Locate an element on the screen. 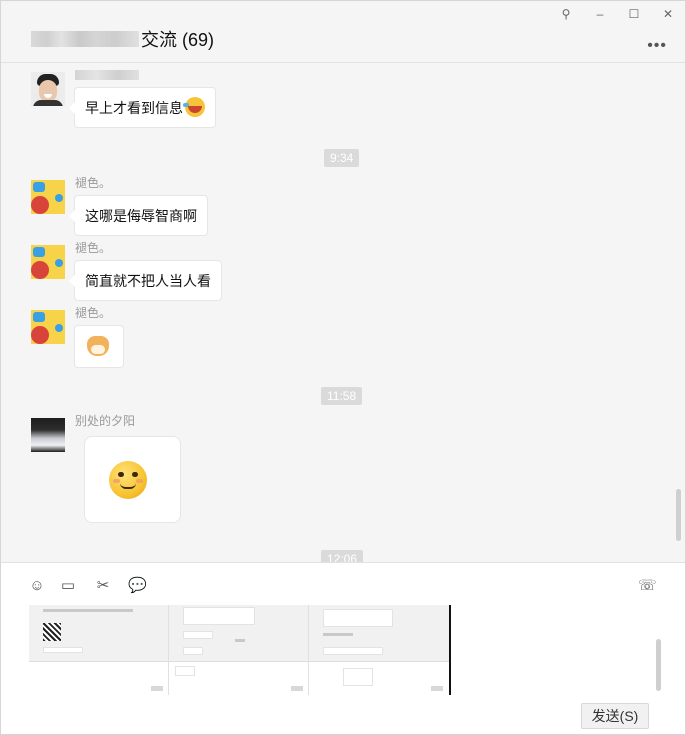  composer-scrollbar is located at coordinates (658, 665).